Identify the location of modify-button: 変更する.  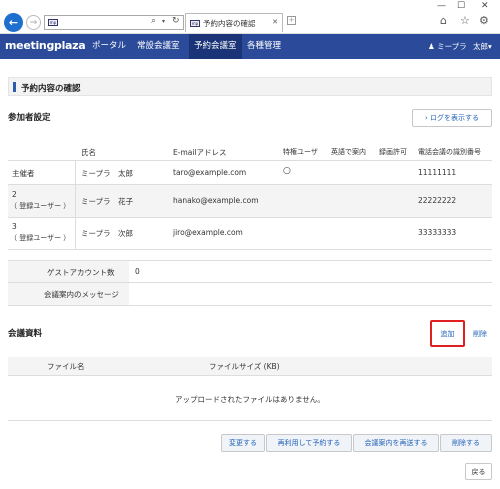
(243, 443).